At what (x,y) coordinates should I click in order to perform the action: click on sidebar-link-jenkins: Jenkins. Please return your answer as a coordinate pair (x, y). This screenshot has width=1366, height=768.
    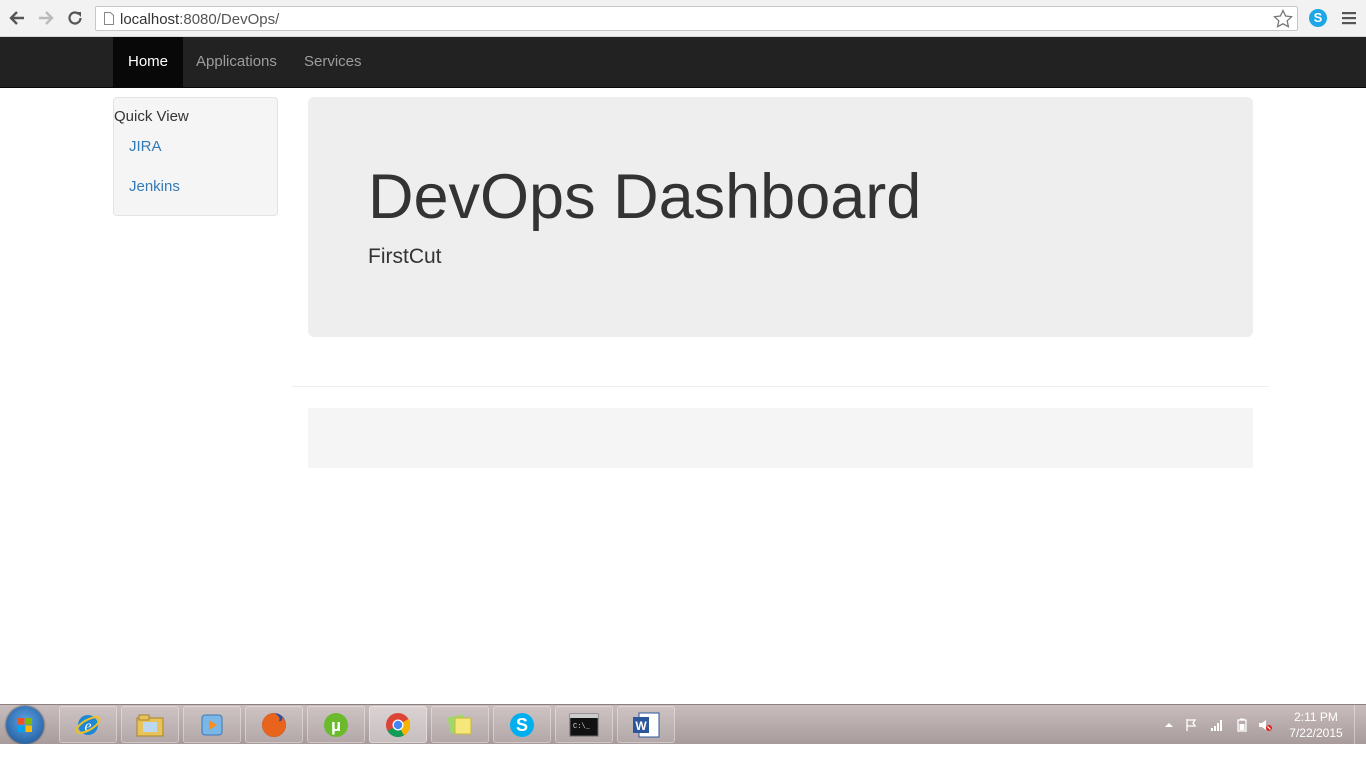
    Looking at the image, I should click on (154, 186).